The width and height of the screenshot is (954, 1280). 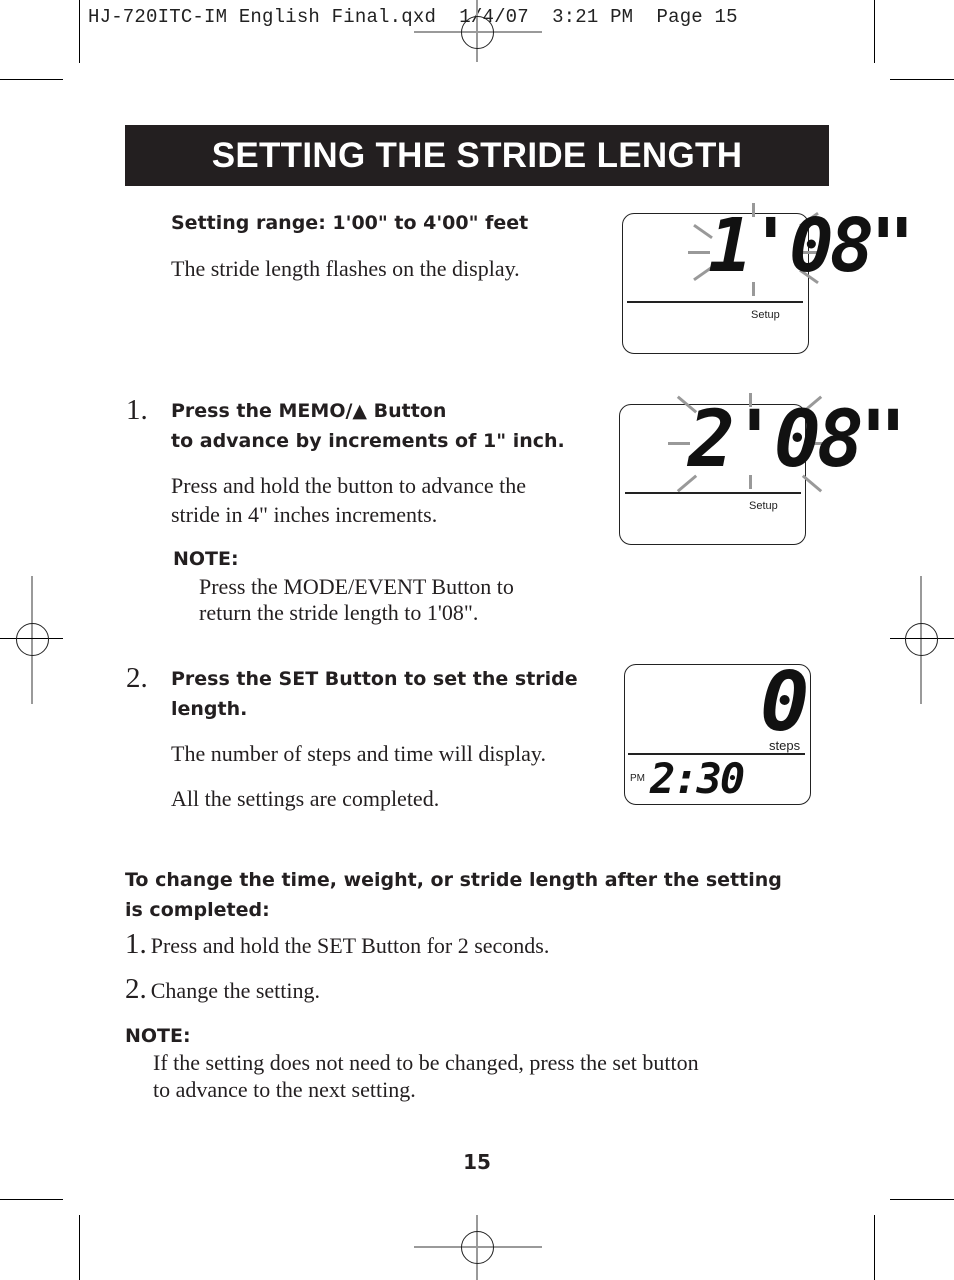 I want to click on change-item-2-number: 2., so click(x=136, y=989).